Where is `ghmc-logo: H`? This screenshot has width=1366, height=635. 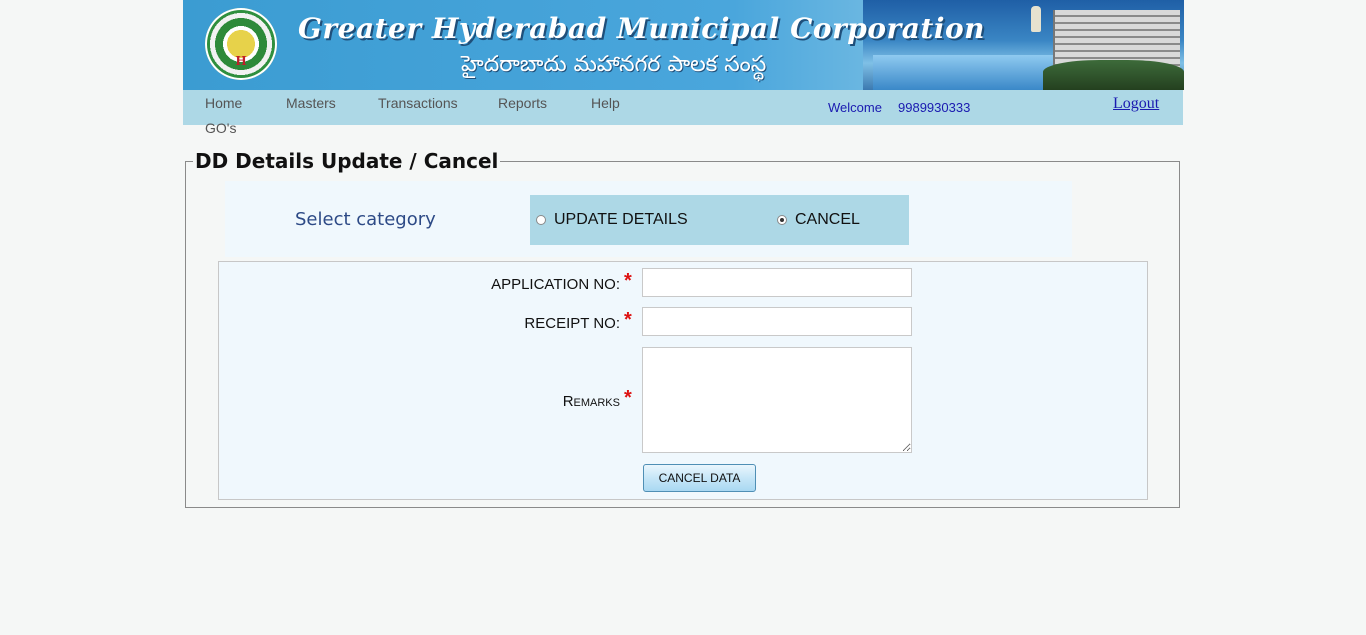
ghmc-logo: H is located at coordinates (241, 44).